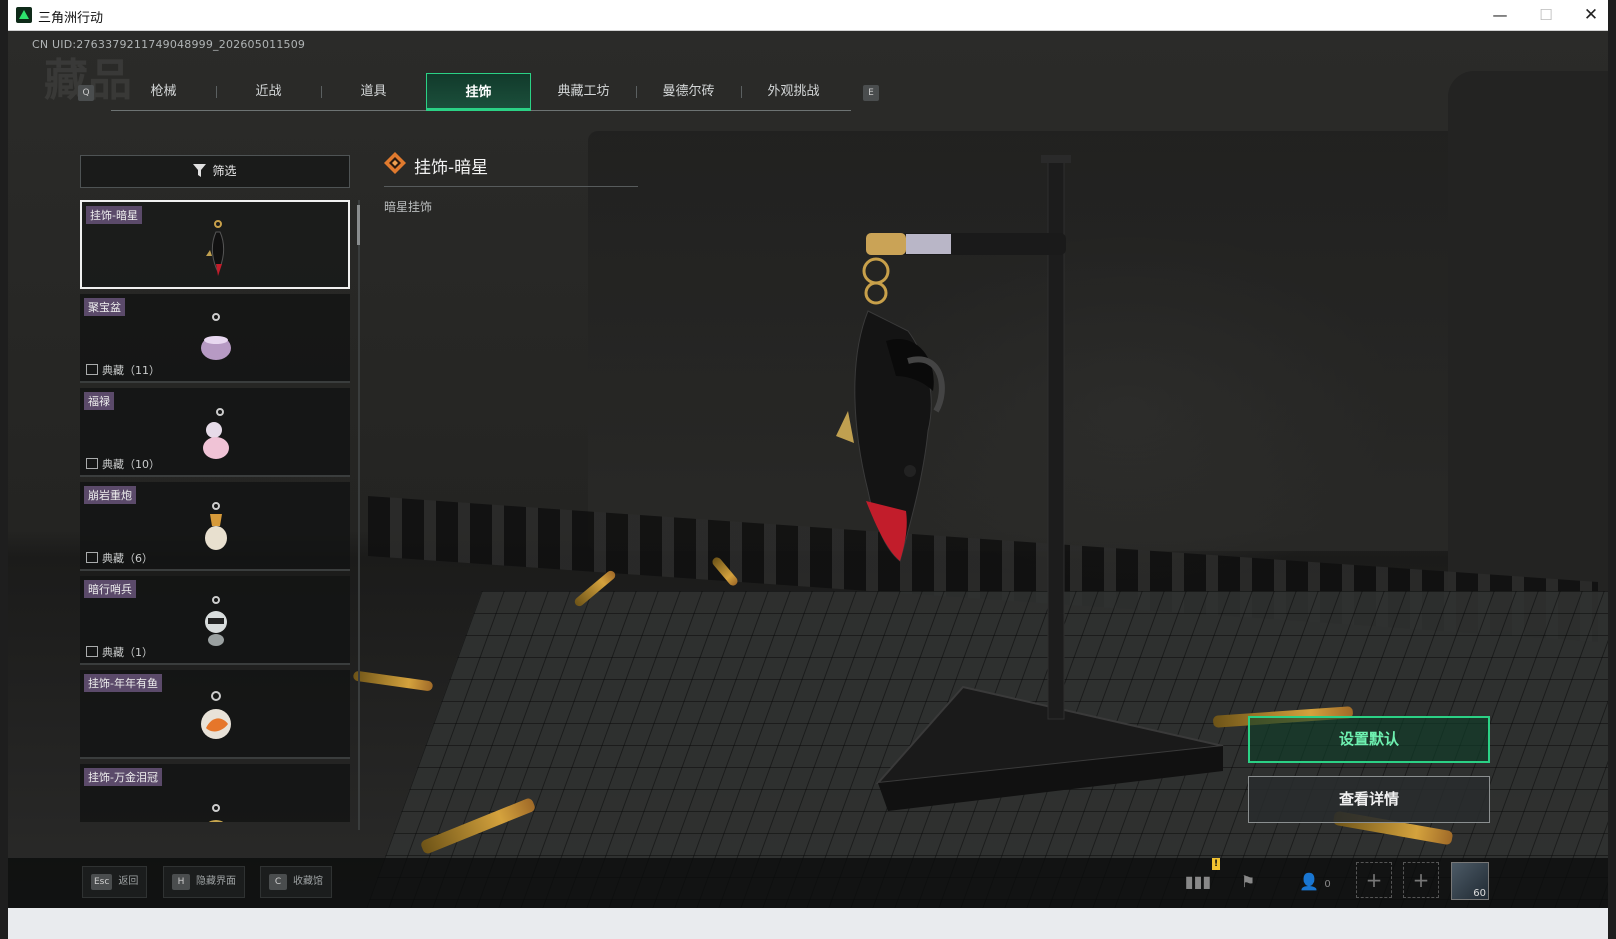  What do you see at coordinates (24, 15) in the screenshot?
I see `app-logo-icon` at bounding box center [24, 15].